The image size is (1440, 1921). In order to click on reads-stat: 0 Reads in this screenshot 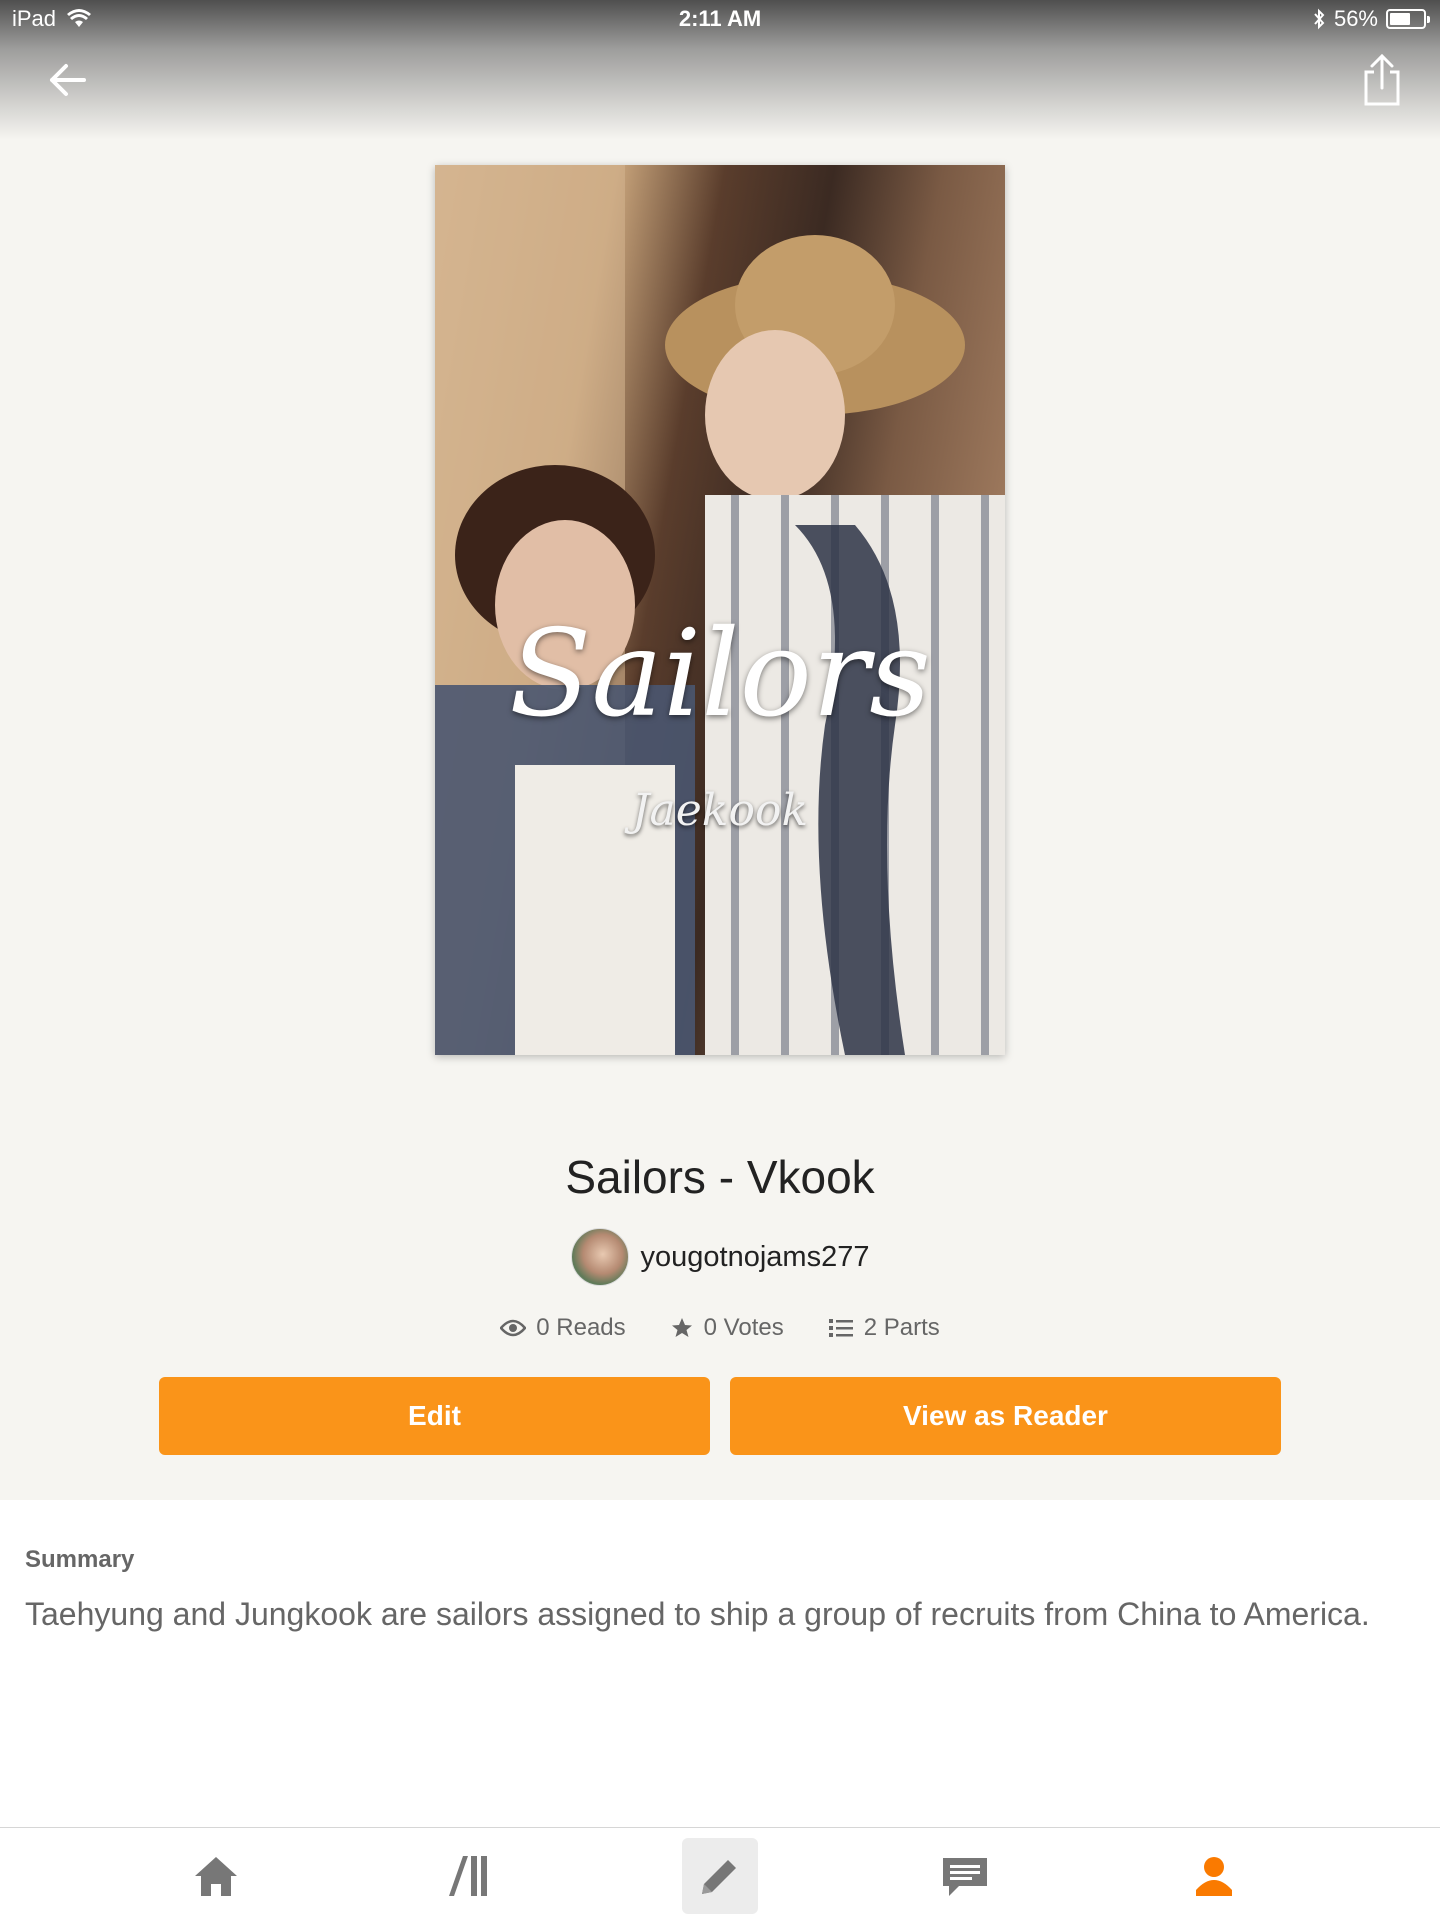, I will do `click(563, 1328)`.